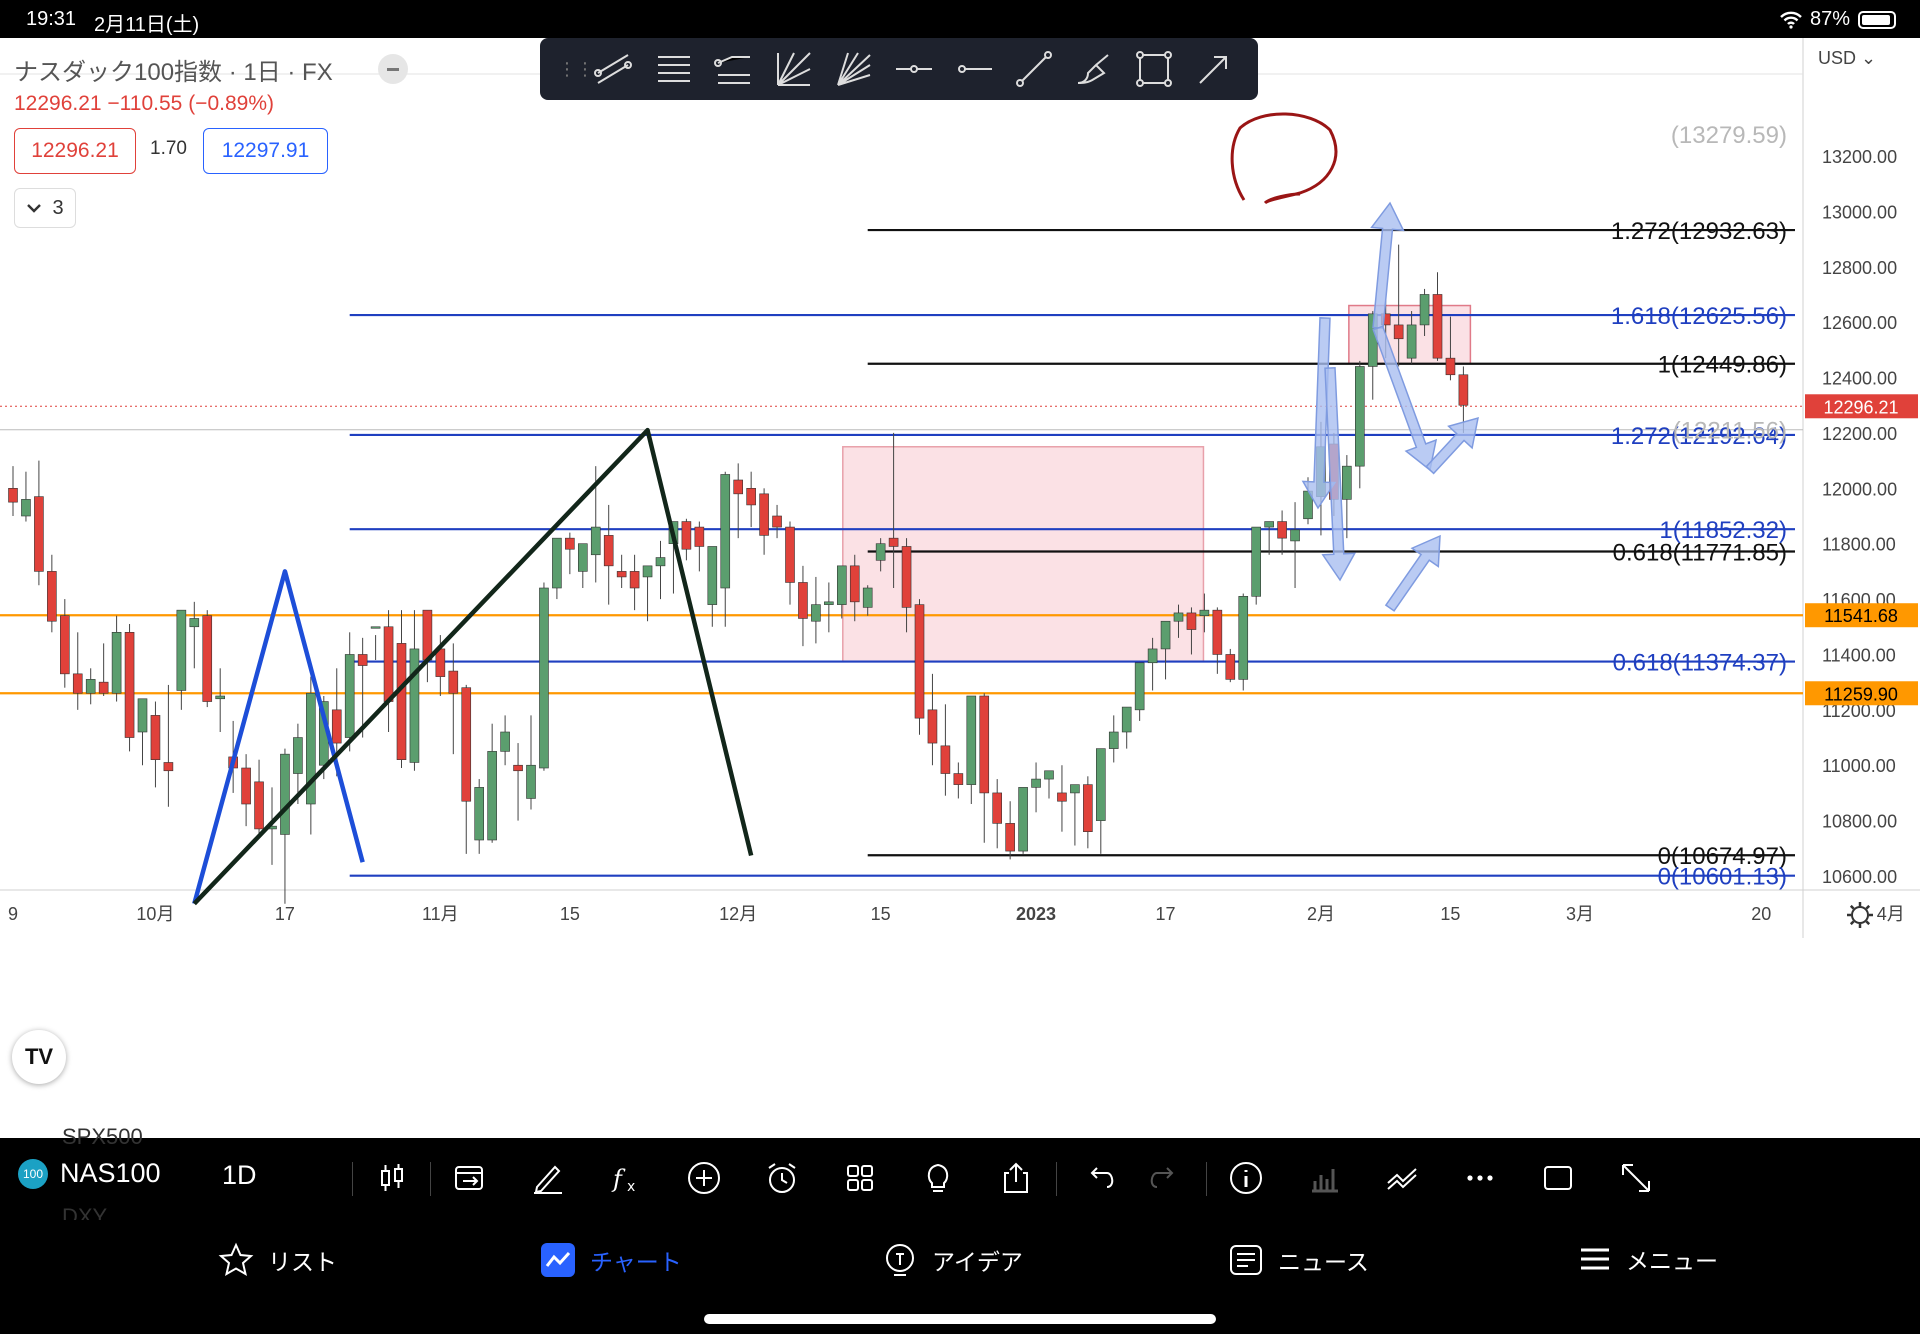  I want to click on share-icon, so click(1016, 1178).